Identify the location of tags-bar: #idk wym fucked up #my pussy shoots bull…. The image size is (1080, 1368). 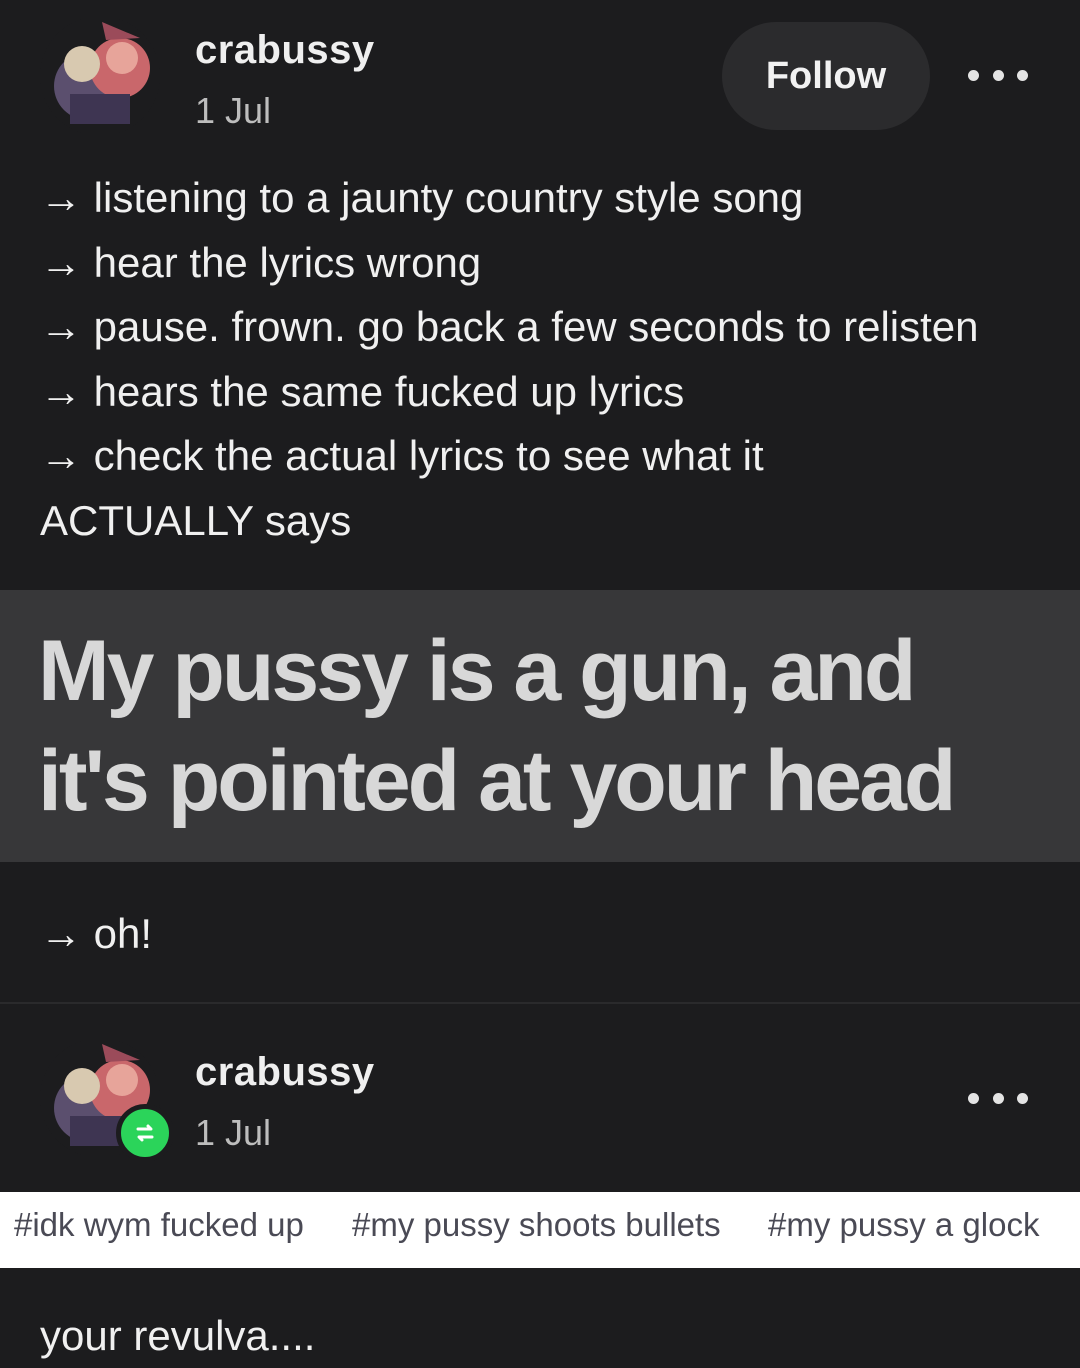
(540, 1230).